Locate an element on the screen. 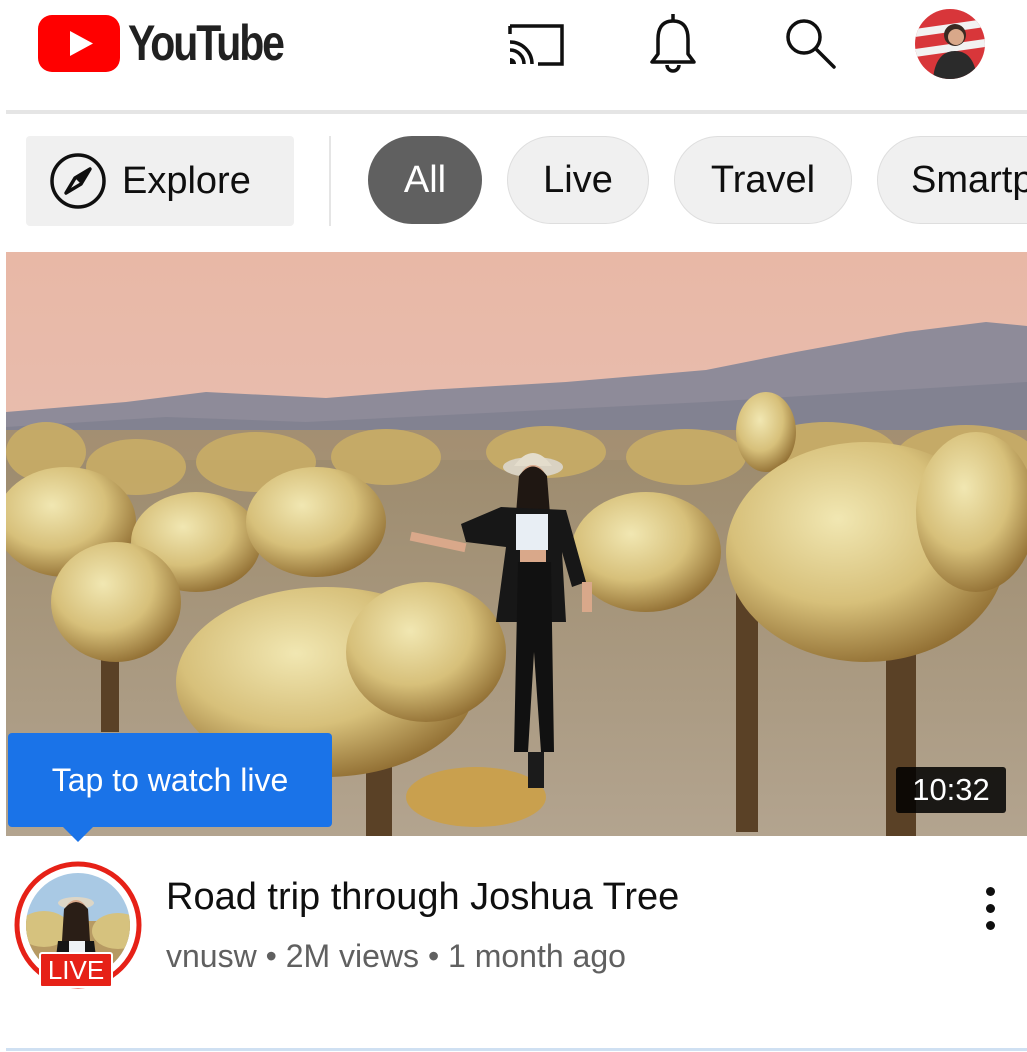 The width and height of the screenshot is (1027, 1052). logo-wordmark: YouTube is located at coordinates (206, 43).